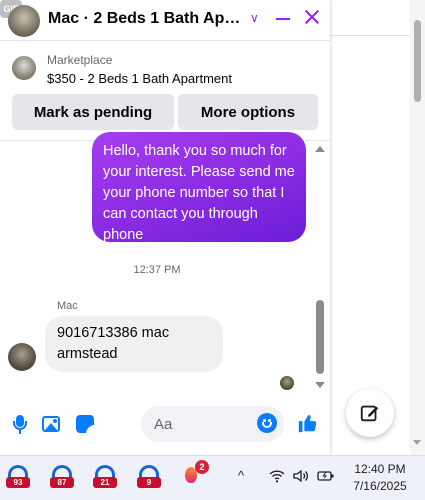 The height and width of the screenshot is (500, 425). I want to click on listing-title: $350 - 2 Beds 1 Bath Apartment, so click(139, 78).